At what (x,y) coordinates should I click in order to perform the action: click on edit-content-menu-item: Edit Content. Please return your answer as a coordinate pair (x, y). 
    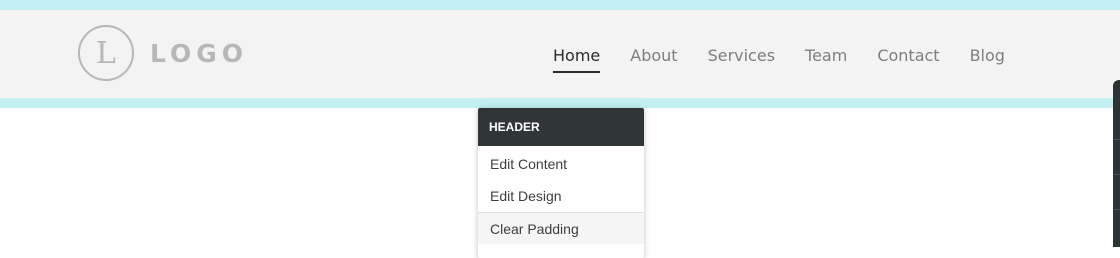
    Looking at the image, I should click on (561, 164).